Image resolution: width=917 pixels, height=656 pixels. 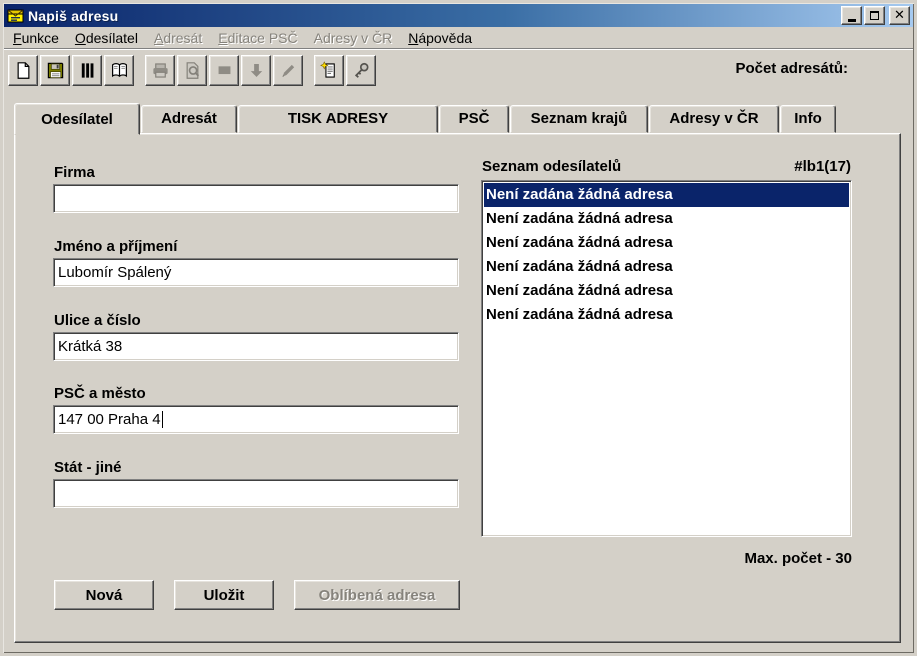 What do you see at coordinates (115, 272) in the screenshot?
I see `jmeno-value: Lubomír Spálený` at bounding box center [115, 272].